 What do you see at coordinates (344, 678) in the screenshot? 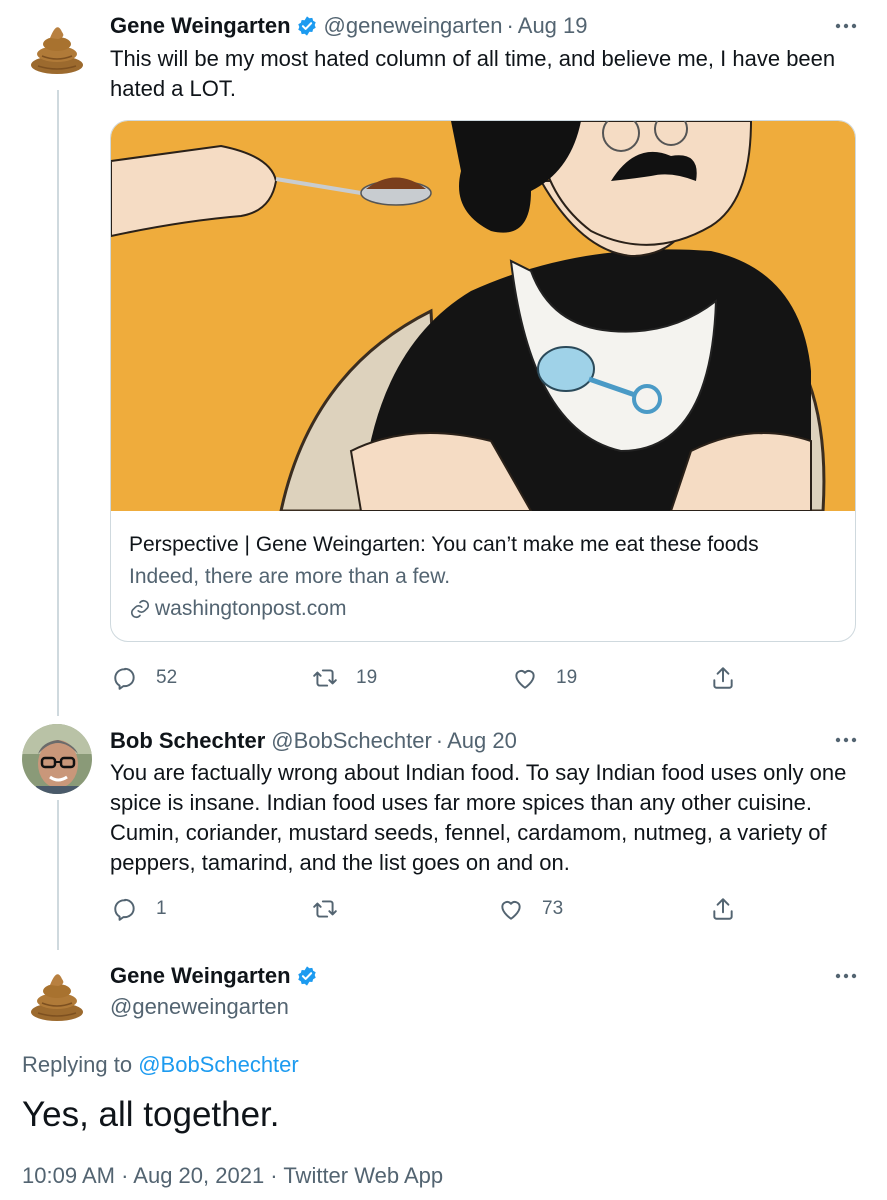
I see `retweet-button: 19` at bounding box center [344, 678].